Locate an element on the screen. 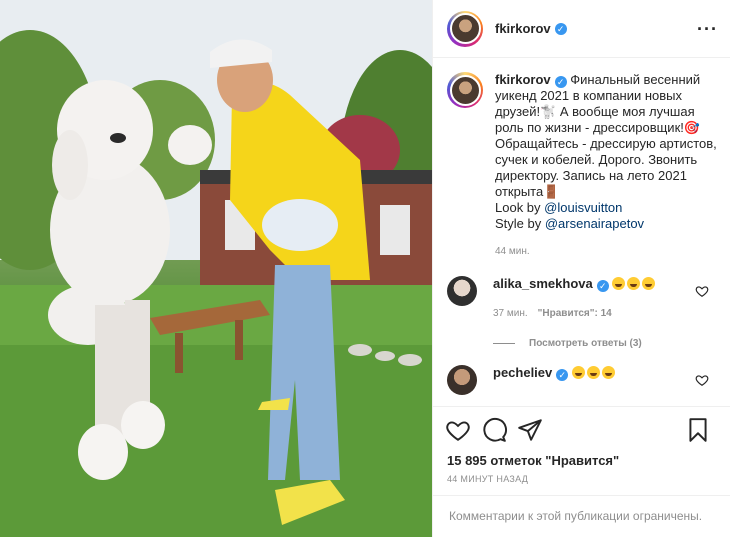 Image resolution: width=730 pixels, height=538 pixels. heart-icon is located at coordinates (458, 430).